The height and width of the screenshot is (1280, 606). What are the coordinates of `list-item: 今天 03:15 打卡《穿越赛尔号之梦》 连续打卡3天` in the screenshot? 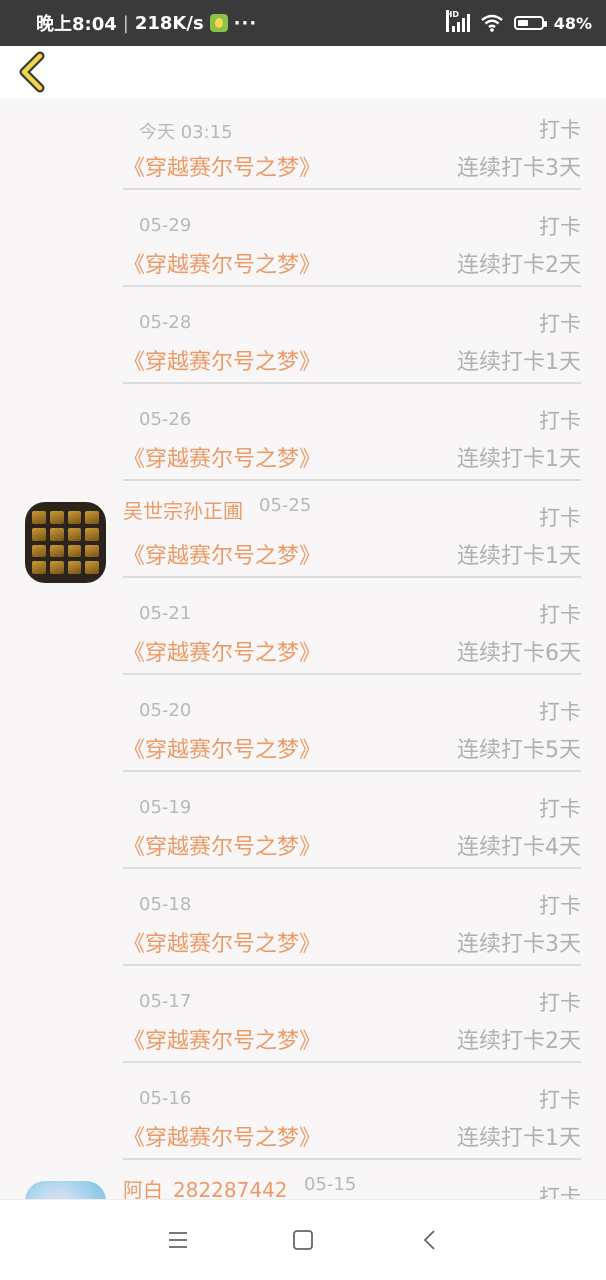 It's located at (303, 146).